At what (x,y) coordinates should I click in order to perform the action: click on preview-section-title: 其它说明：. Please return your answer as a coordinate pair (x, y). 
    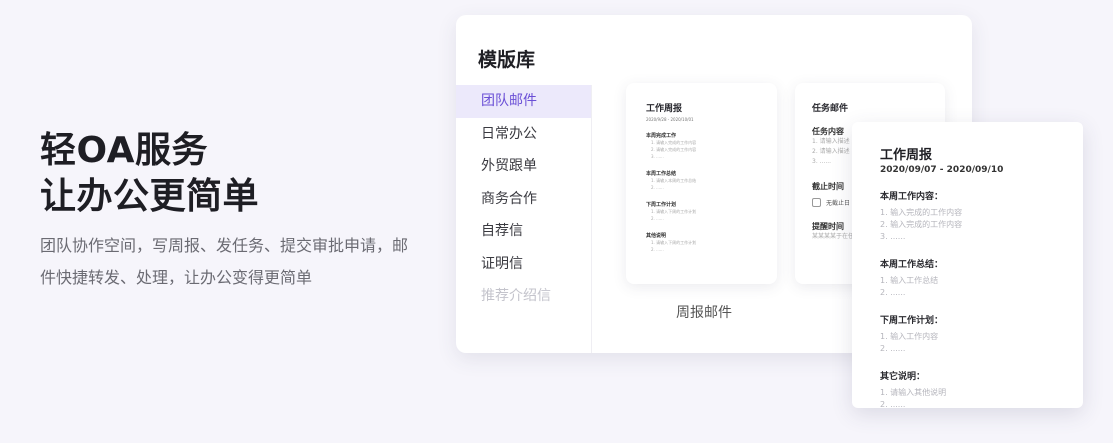
    Looking at the image, I should click on (903, 377).